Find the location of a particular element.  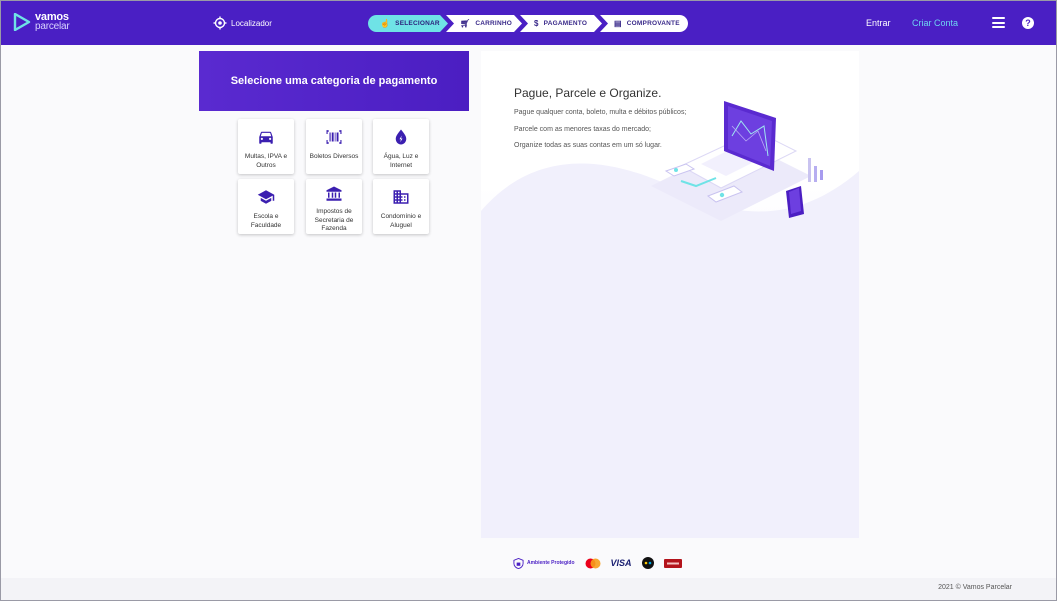

locator-link: Localizador is located at coordinates (242, 23).